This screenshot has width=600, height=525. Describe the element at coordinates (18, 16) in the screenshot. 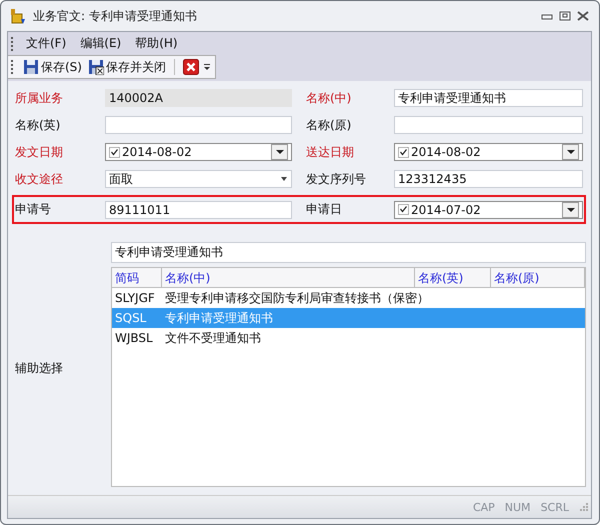

I see `app-icon` at that location.